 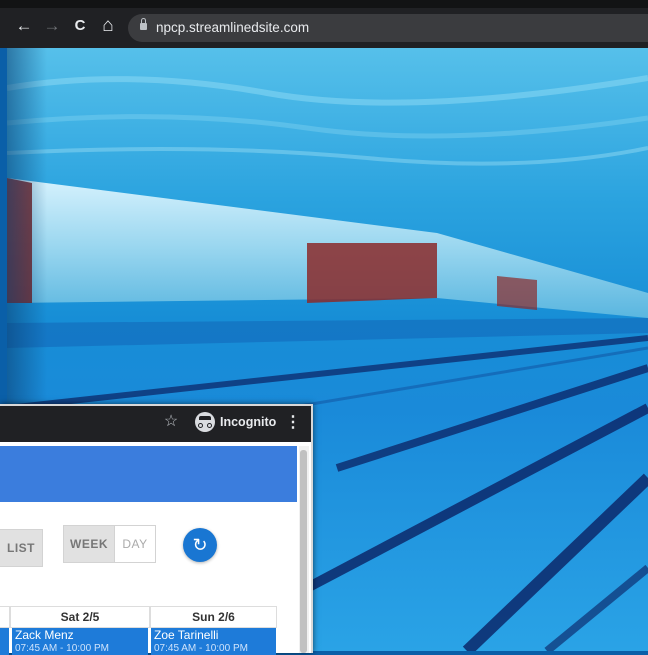 What do you see at coordinates (186, 635) in the screenshot?
I see `event-name: Zoe Tarinelli` at bounding box center [186, 635].